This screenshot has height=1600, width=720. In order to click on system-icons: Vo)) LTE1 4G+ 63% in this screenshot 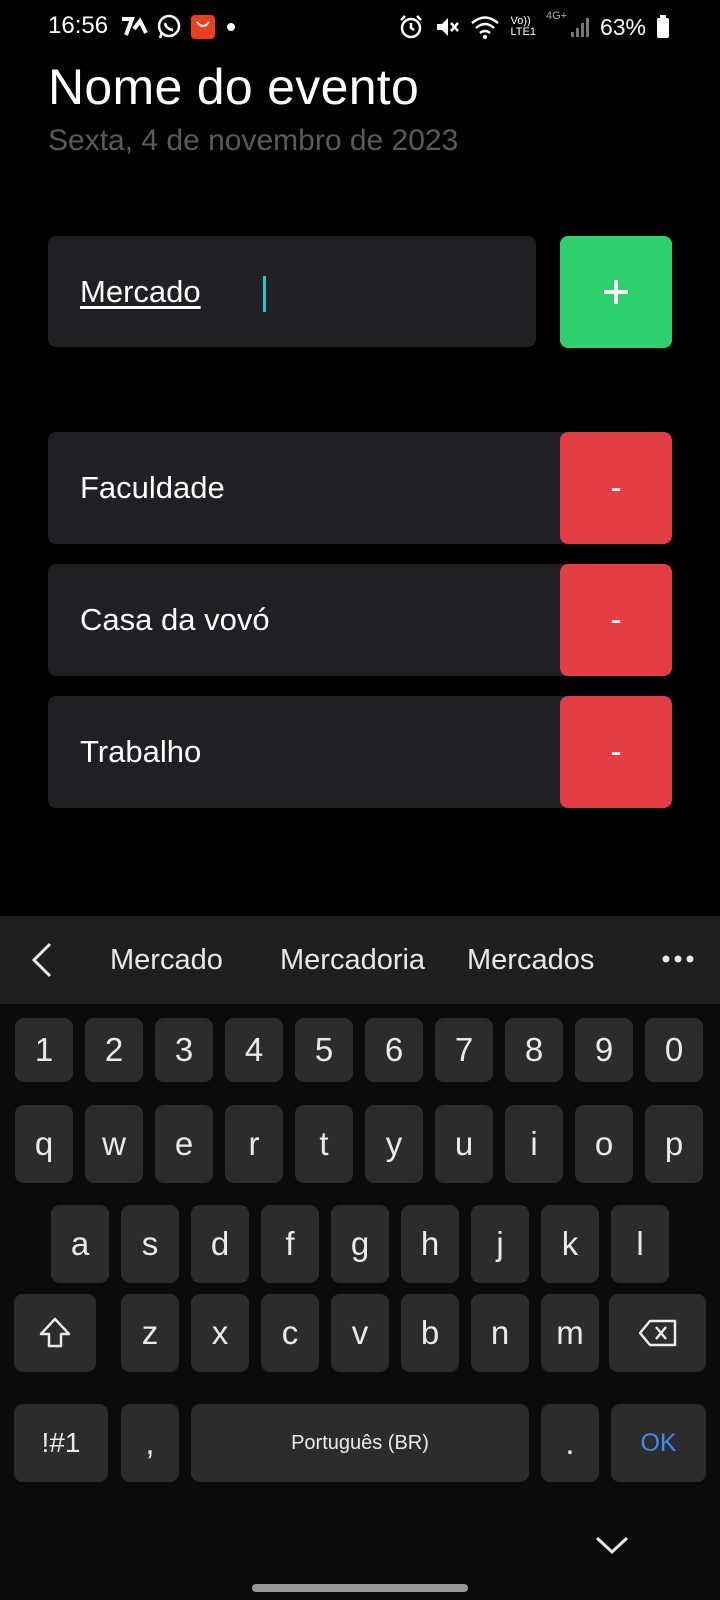, I will do `click(534, 26)`.